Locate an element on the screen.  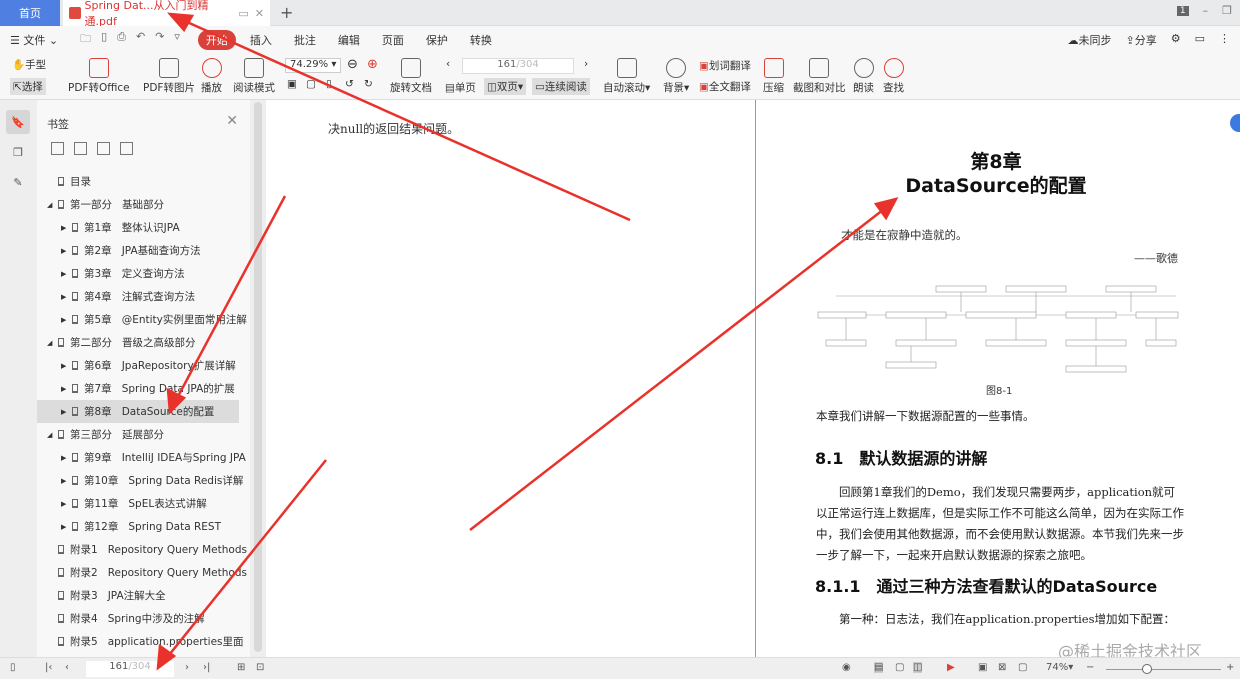
bookmark-panel-icon: 🔖 is located at coordinates (18, 122).